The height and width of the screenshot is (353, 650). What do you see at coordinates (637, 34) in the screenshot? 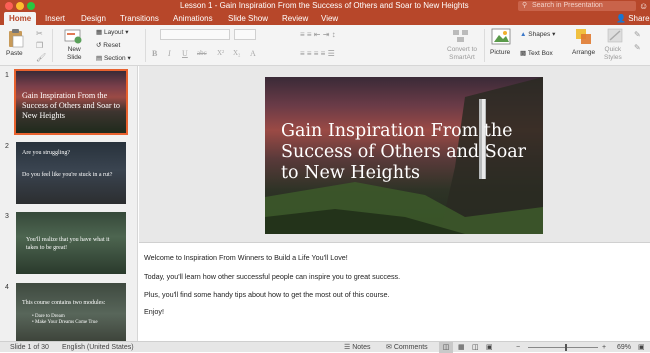
I see `shape-fill-icon: ✎` at bounding box center [637, 34].